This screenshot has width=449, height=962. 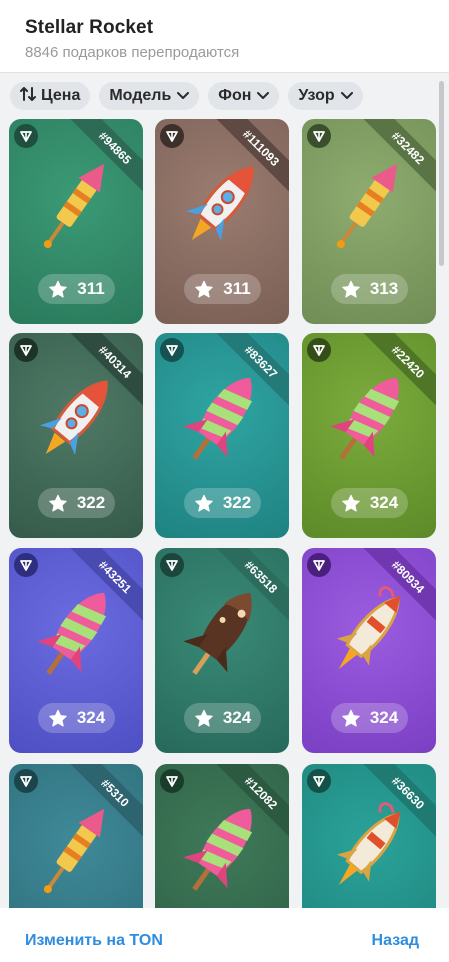 I want to click on gift-card: #22420 324, so click(x=369, y=435).